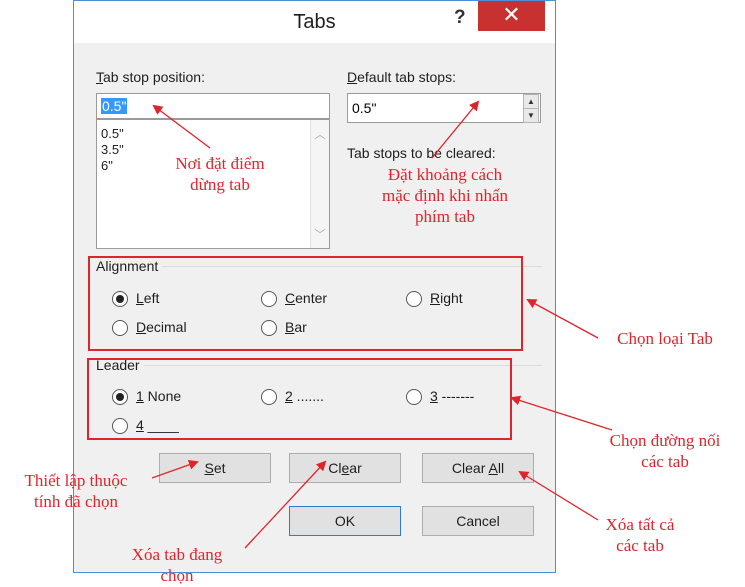 The height and width of the screenshot is (587, 745). What do you see at coordinates (445, 195) in the screenshot?
I see `annotation-default-stops: Đặt khoảng cách mặc định khi nhấn phím tab` at bounding box center [445, 195].